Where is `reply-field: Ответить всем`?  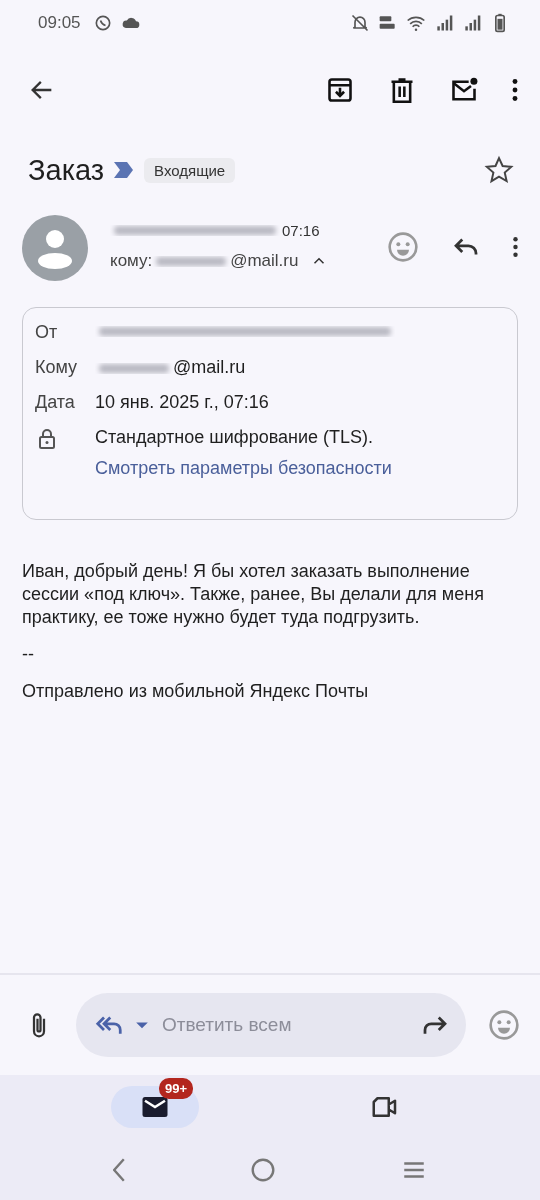 reply-field: Ответить всем is located at coordinates (286, 1025).